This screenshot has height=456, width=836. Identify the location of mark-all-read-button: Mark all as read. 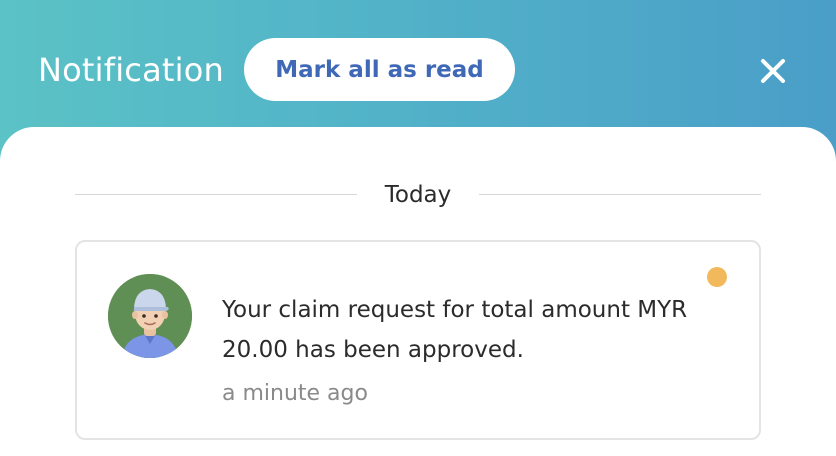
(379, 69).